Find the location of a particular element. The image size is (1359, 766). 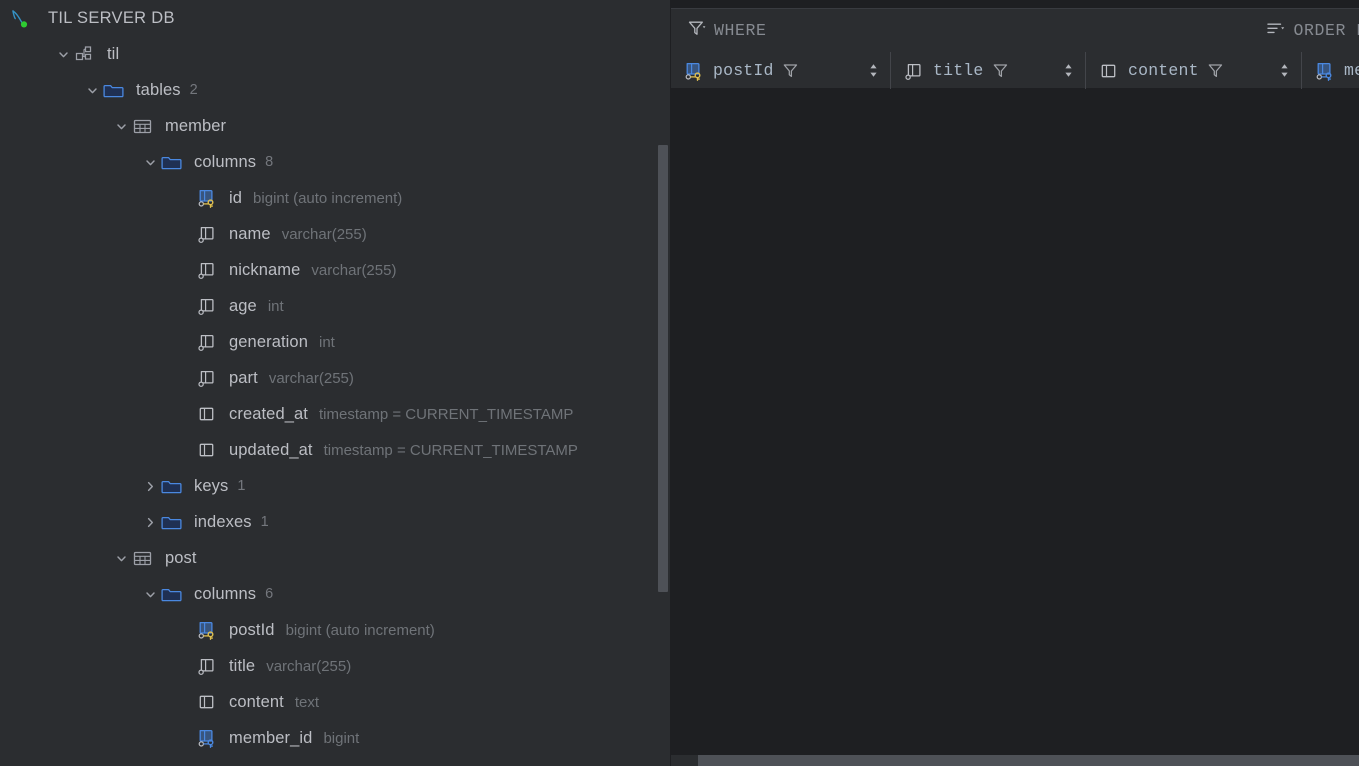

tree-node-column-content: content text is located at coordinates (335, 702).